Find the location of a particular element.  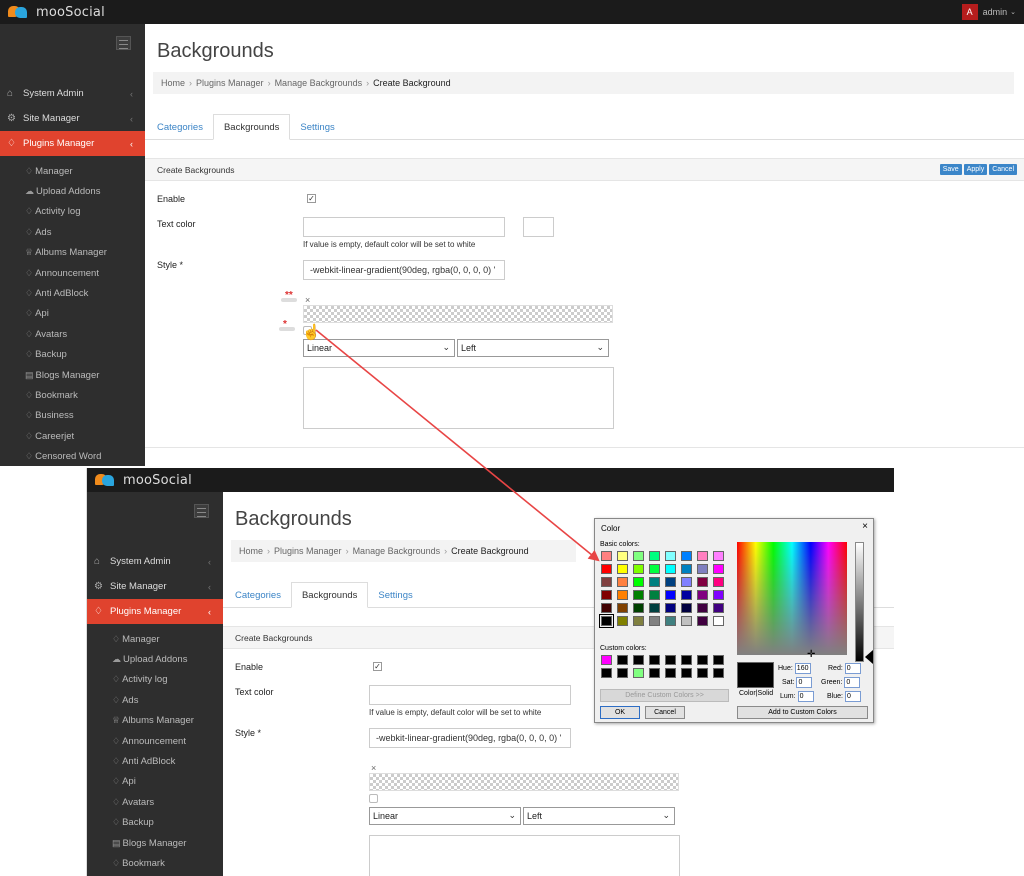

tab-settings: Settings is located at coordinates (395, 595).